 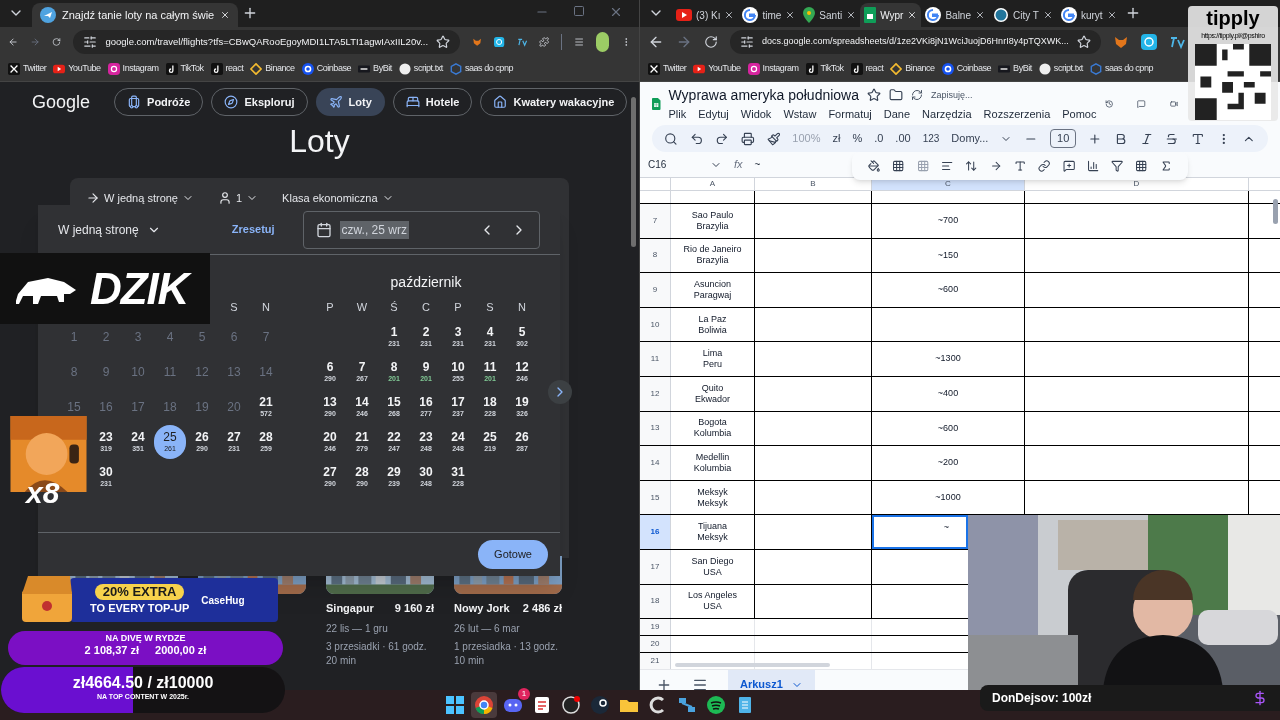 What do you see at coordinates (713, 184) in the screenshot?
I see `column-header: A` at bounding box center [713, 184].